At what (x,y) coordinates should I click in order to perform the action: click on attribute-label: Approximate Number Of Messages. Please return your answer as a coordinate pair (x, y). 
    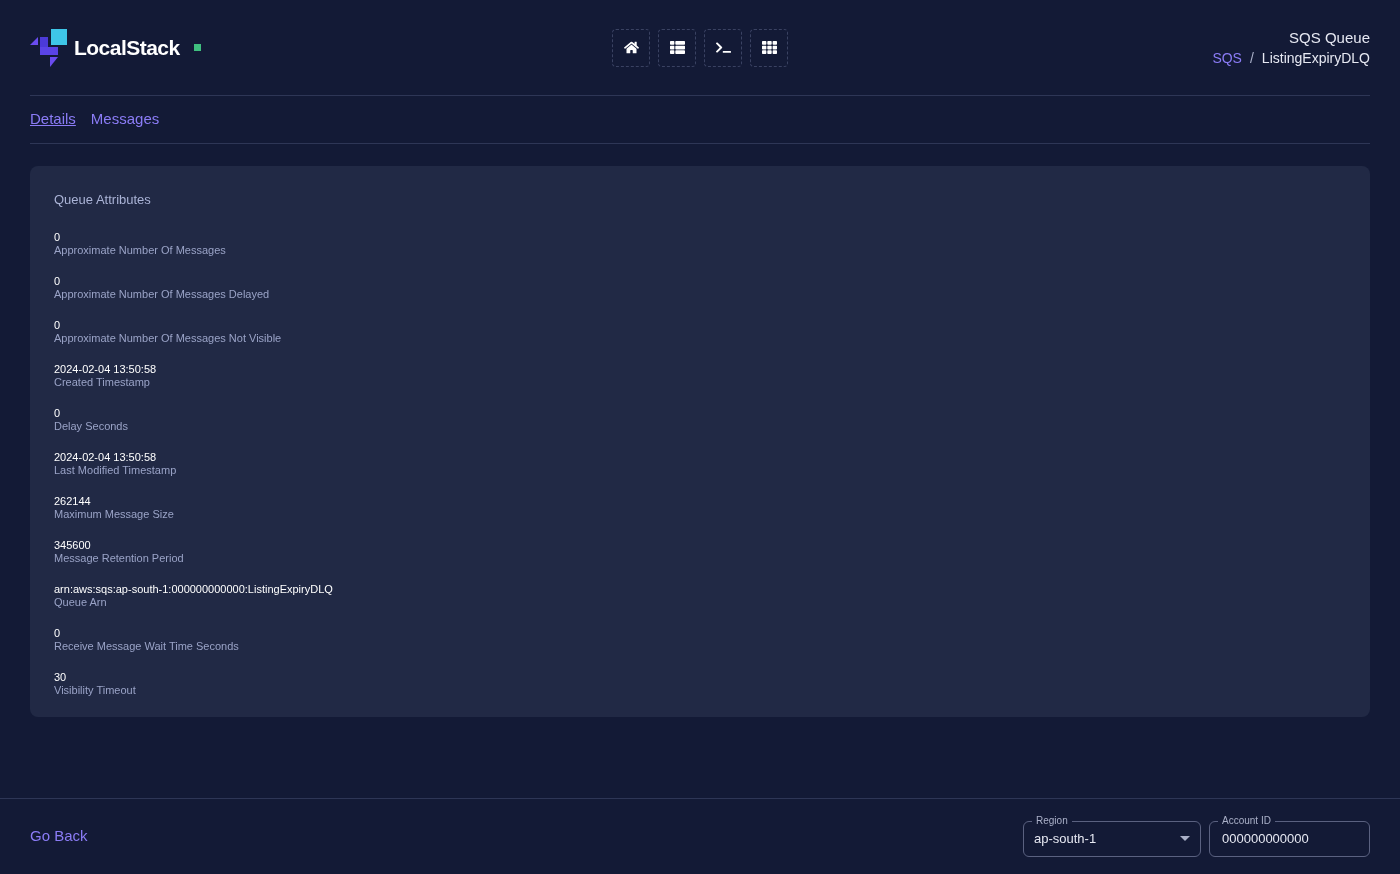
    Looking at the image, I should click on (140, 250).